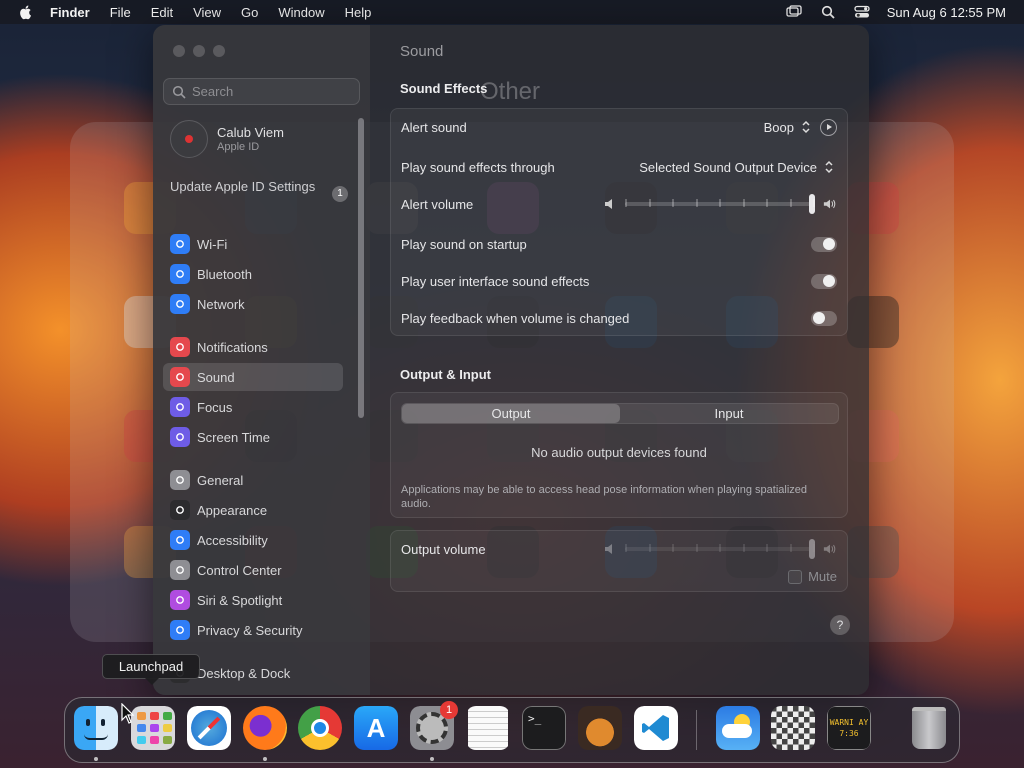 The height and width of the screenshot is (768, 1024). What do you see at coordinates (478, 167) in the screenshot?
I see `output-through-label: Play sound effects through` at bounding box center [478, 167].